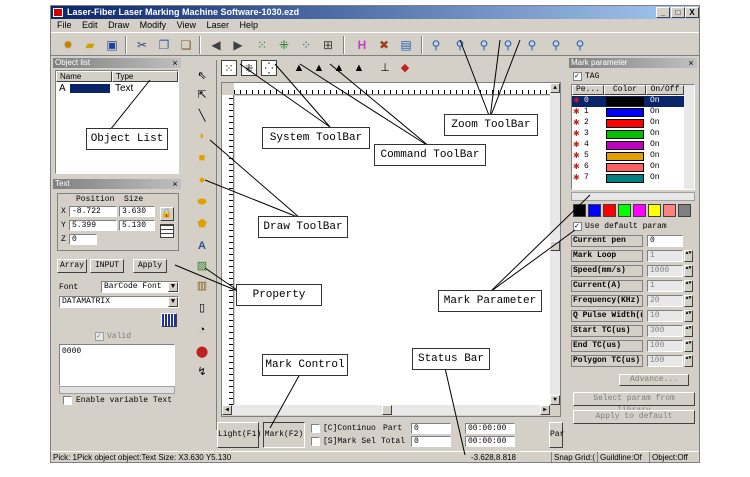  What do you see at coordinates (430, 155) in the screenshot?
I see `callout-command-toolbar: Command ToolBar` at bounding box center [430, 155].